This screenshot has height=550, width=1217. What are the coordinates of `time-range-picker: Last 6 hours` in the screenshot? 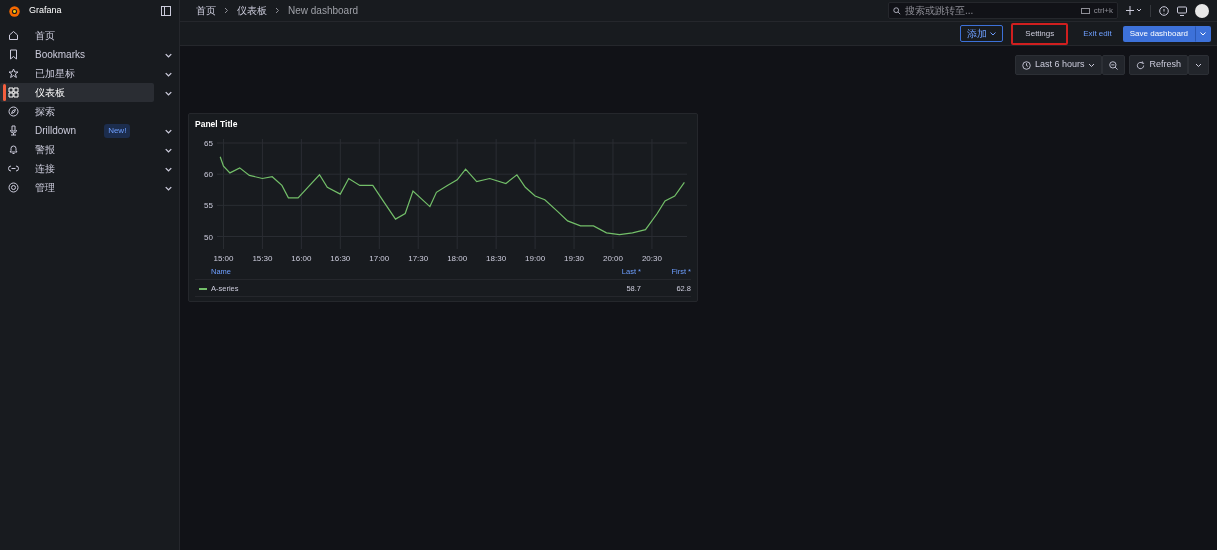 It's located at (1058, 65).